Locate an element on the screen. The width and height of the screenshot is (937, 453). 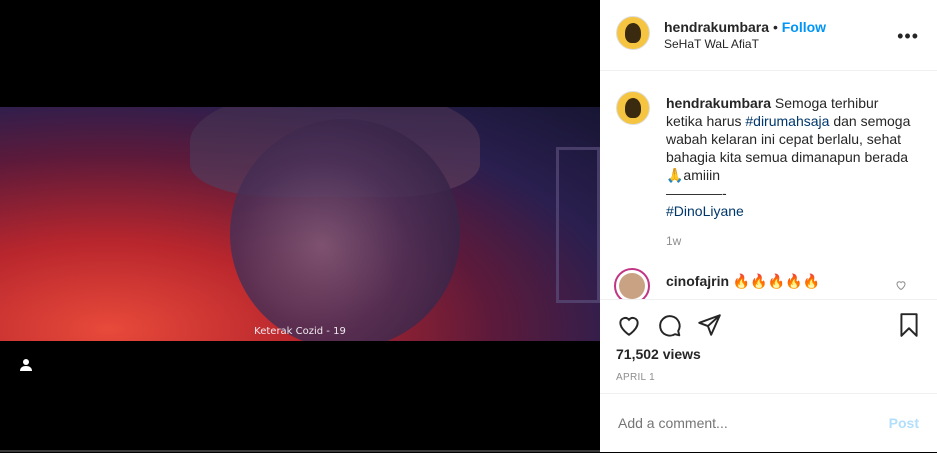
bookmark-icon is located at coordinates (909, 325).